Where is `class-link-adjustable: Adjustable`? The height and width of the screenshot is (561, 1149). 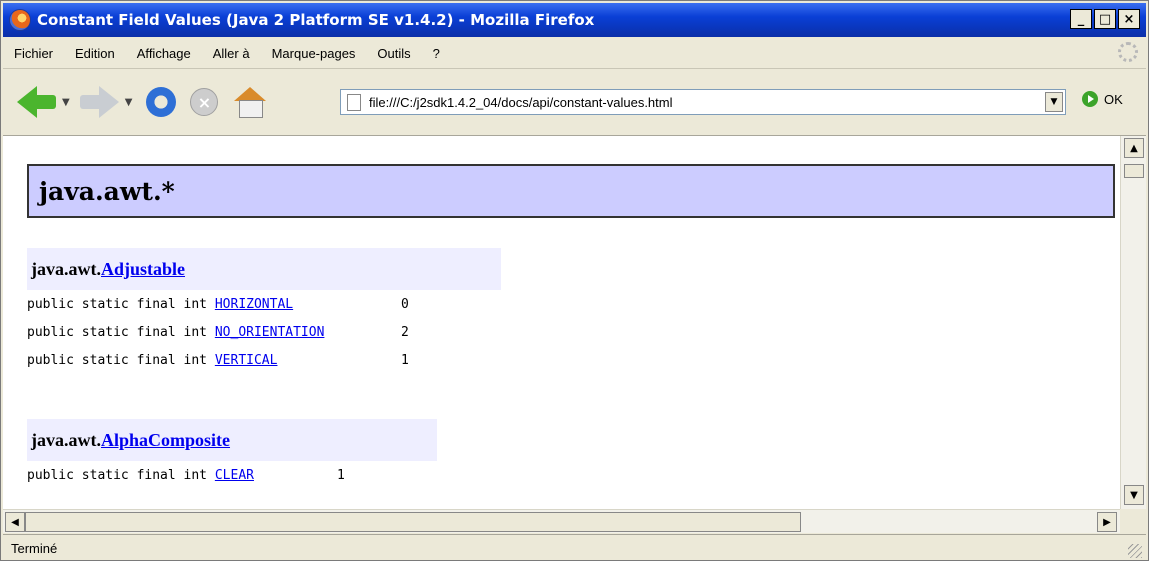 class-link-adjustable: Adjustable is located at coordinates (143, 269).